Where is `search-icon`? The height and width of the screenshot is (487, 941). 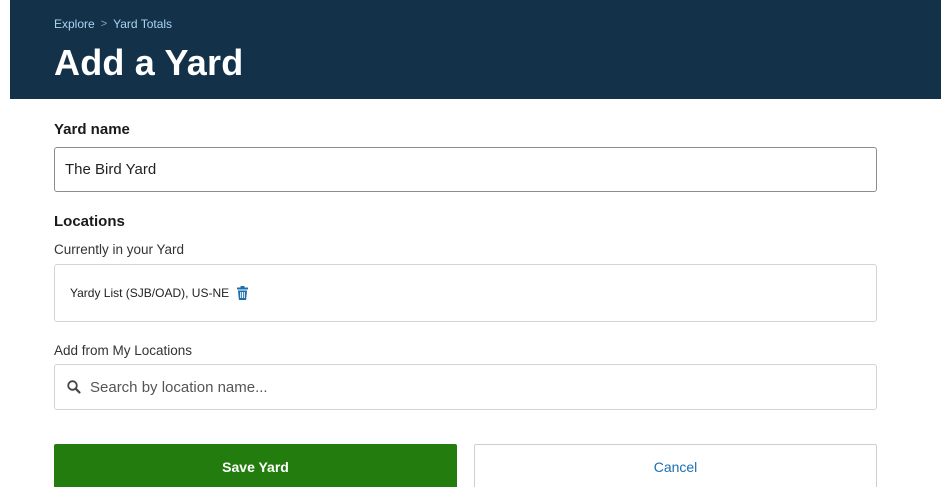 search-icon is located at coordinates (74, 387).